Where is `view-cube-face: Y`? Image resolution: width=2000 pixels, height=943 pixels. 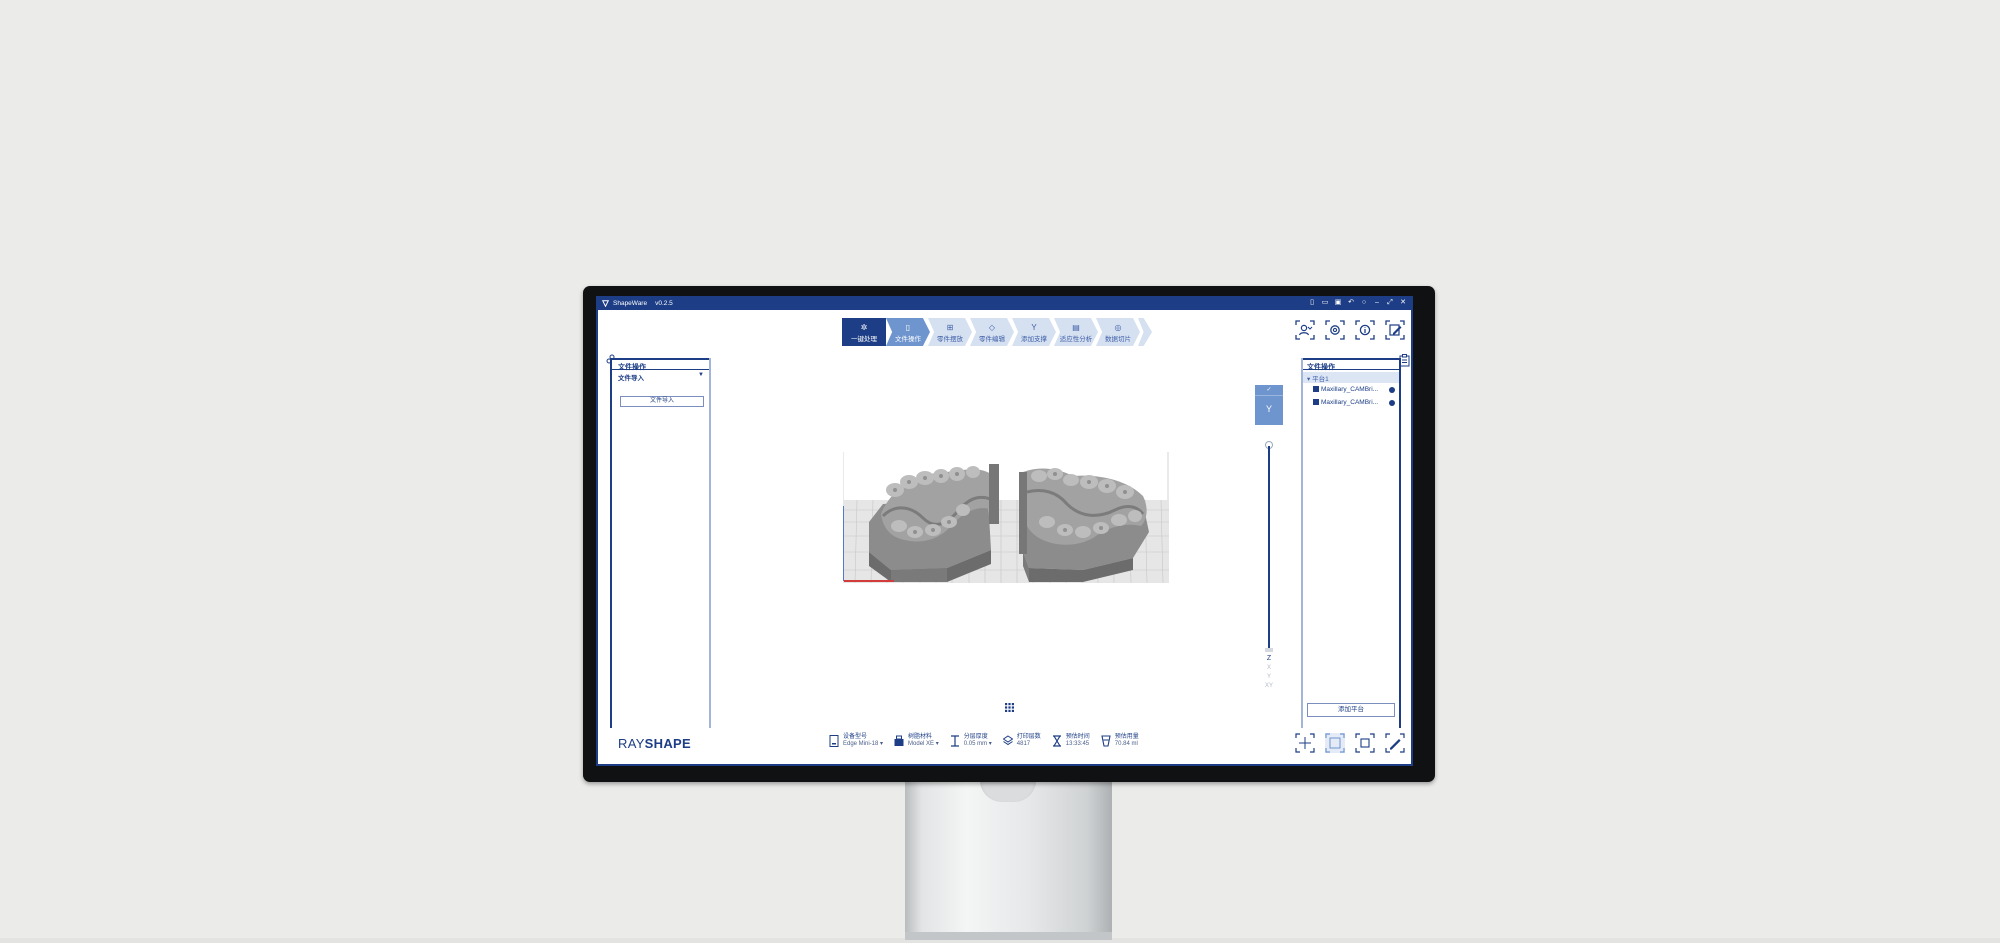 view-cube-face: Y is located at coordinates (1269, 409).